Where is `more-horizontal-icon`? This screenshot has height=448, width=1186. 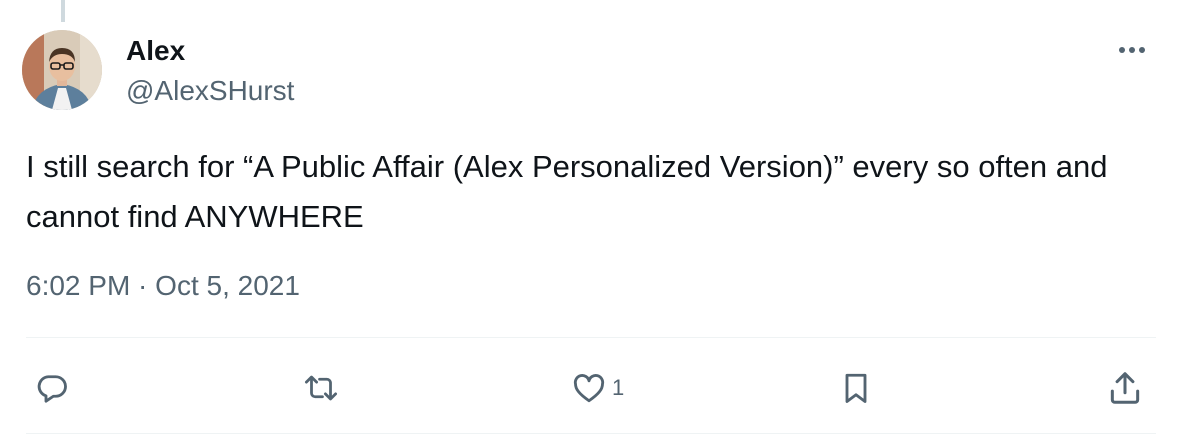
more-horizontal-icon is located at coordinates (1132, 50).